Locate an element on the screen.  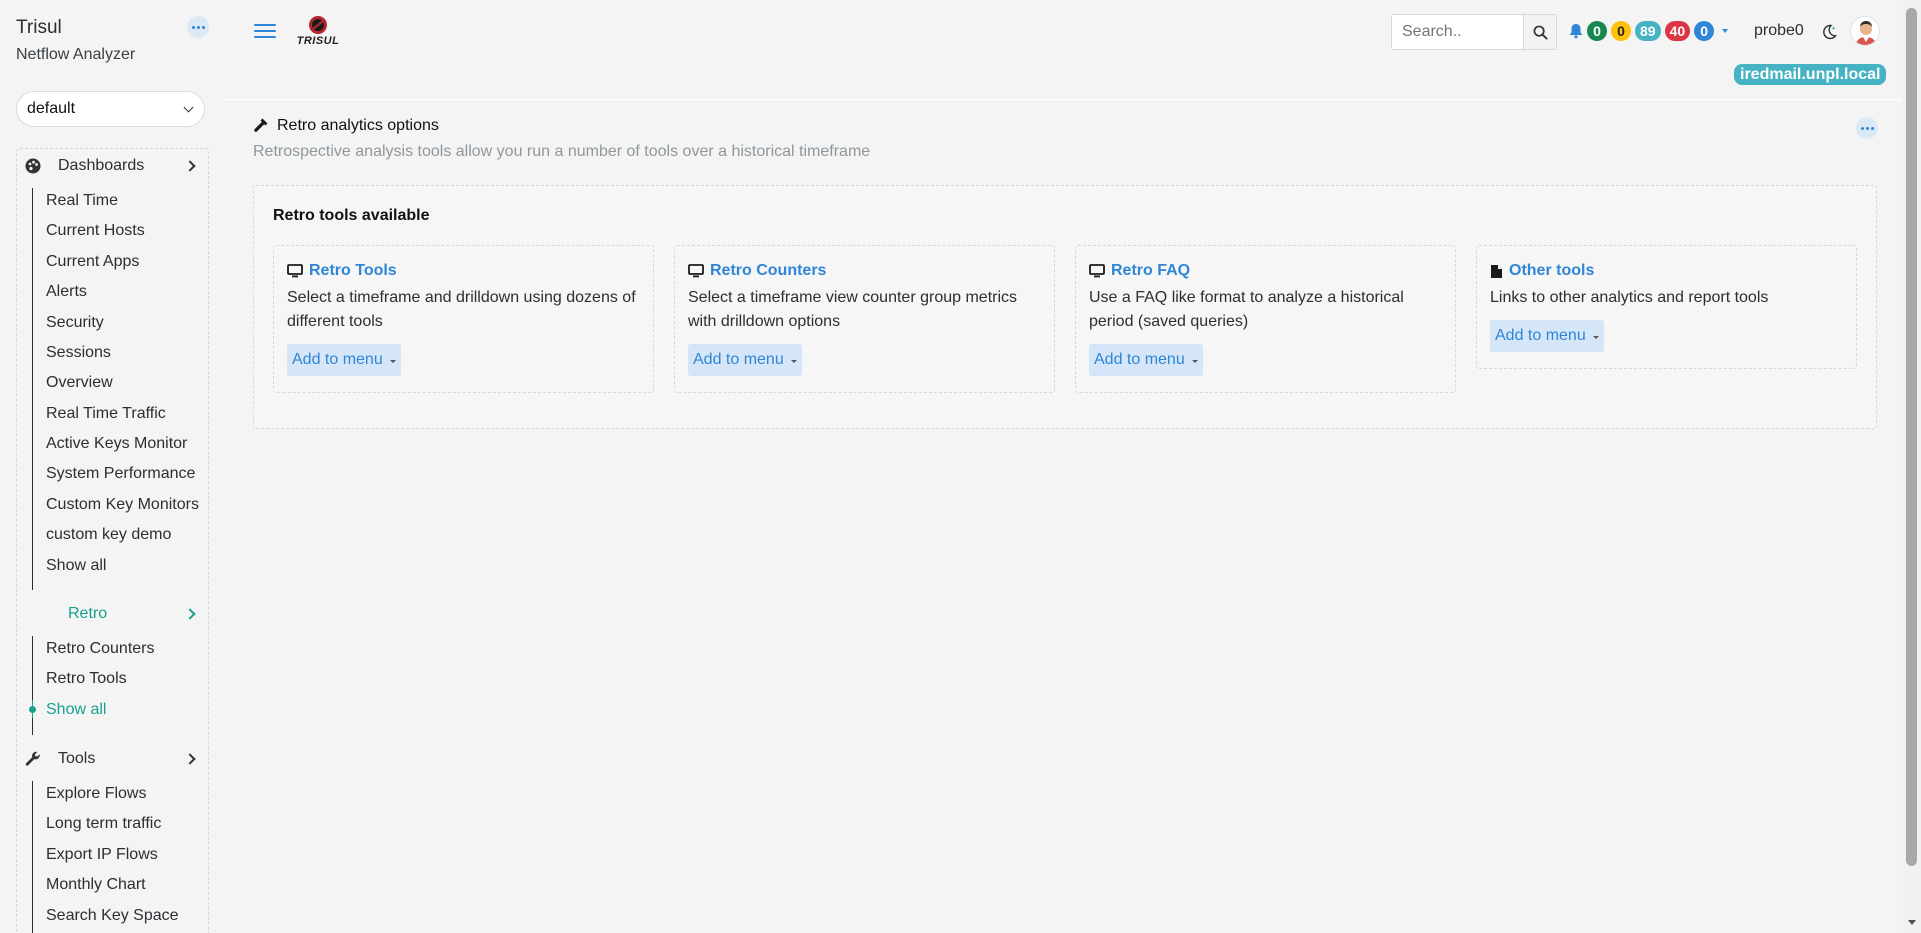
workspace-select: default is located at coordinates (110, 109).